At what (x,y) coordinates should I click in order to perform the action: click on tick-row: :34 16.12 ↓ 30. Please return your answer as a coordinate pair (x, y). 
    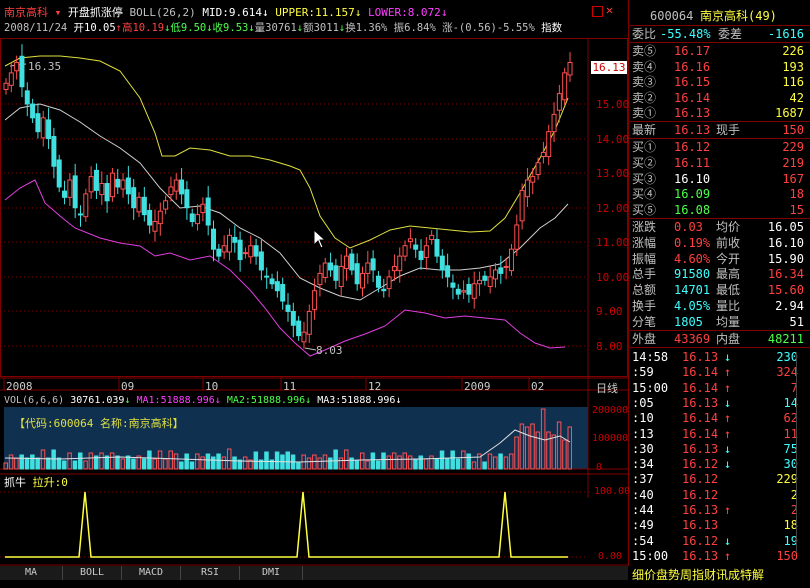
    Looking at the image, I should click on (718, 464).